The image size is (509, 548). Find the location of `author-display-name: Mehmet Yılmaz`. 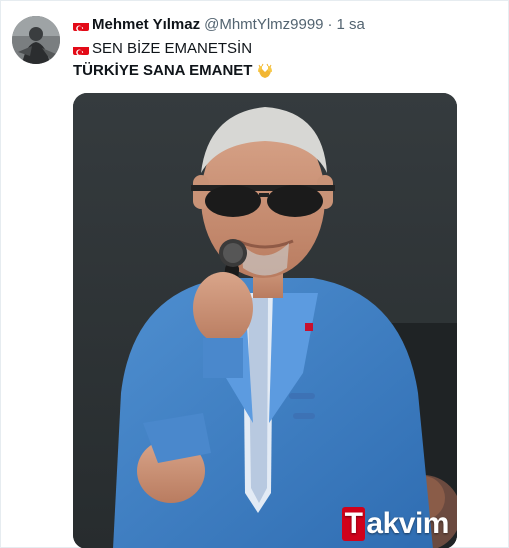

author-display-name: Mehmet Yılmaz is located at coordinates (146, 25).